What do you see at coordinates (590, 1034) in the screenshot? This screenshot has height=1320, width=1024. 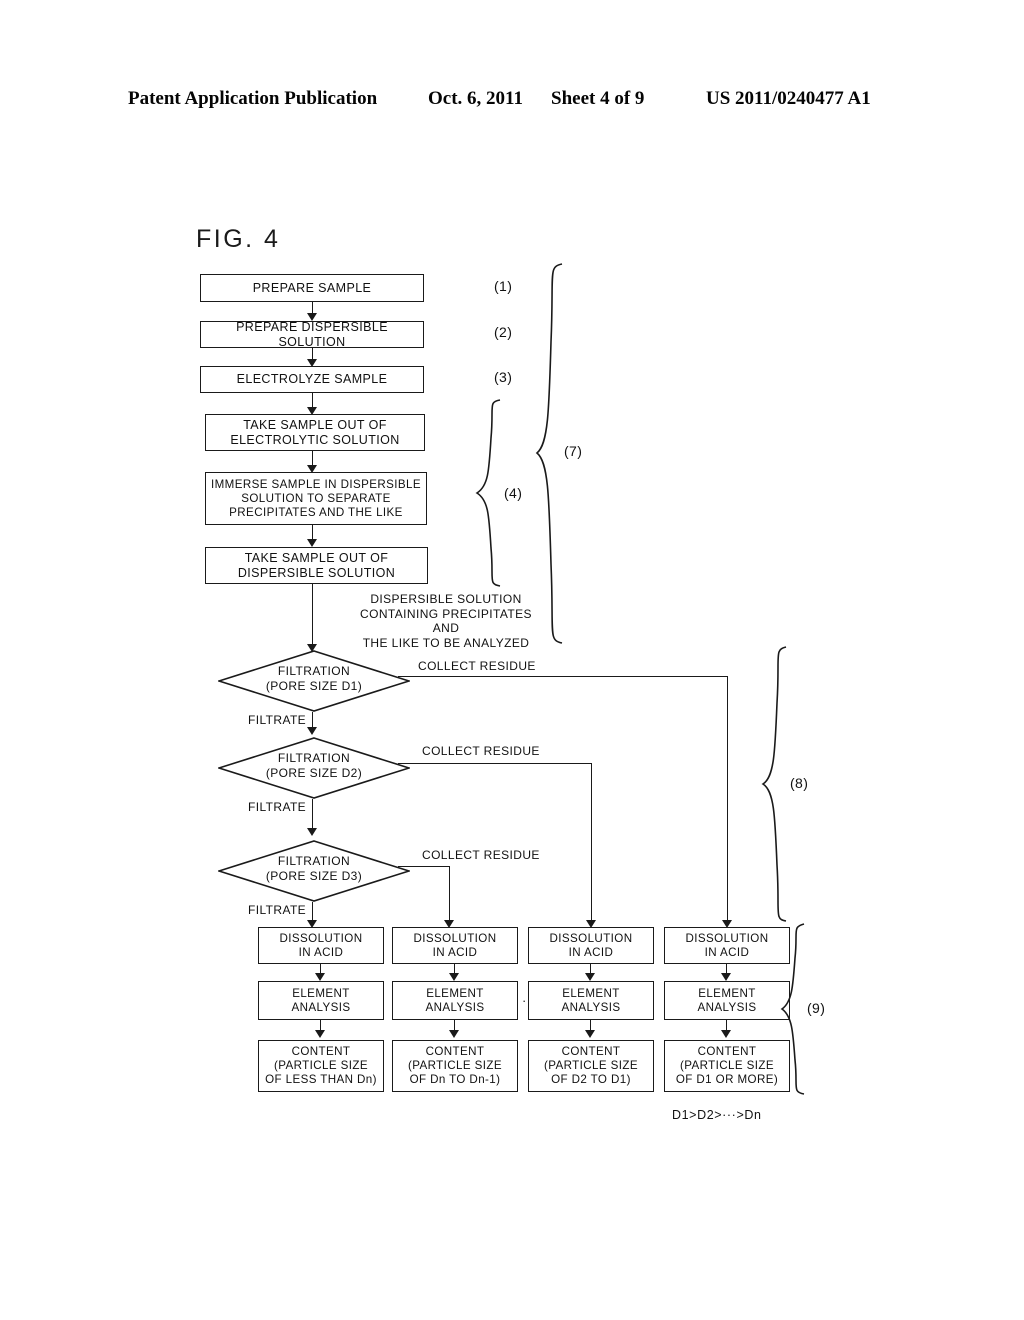 I see `arrow-col3-elem-content` at bounding box center [590, 1034].